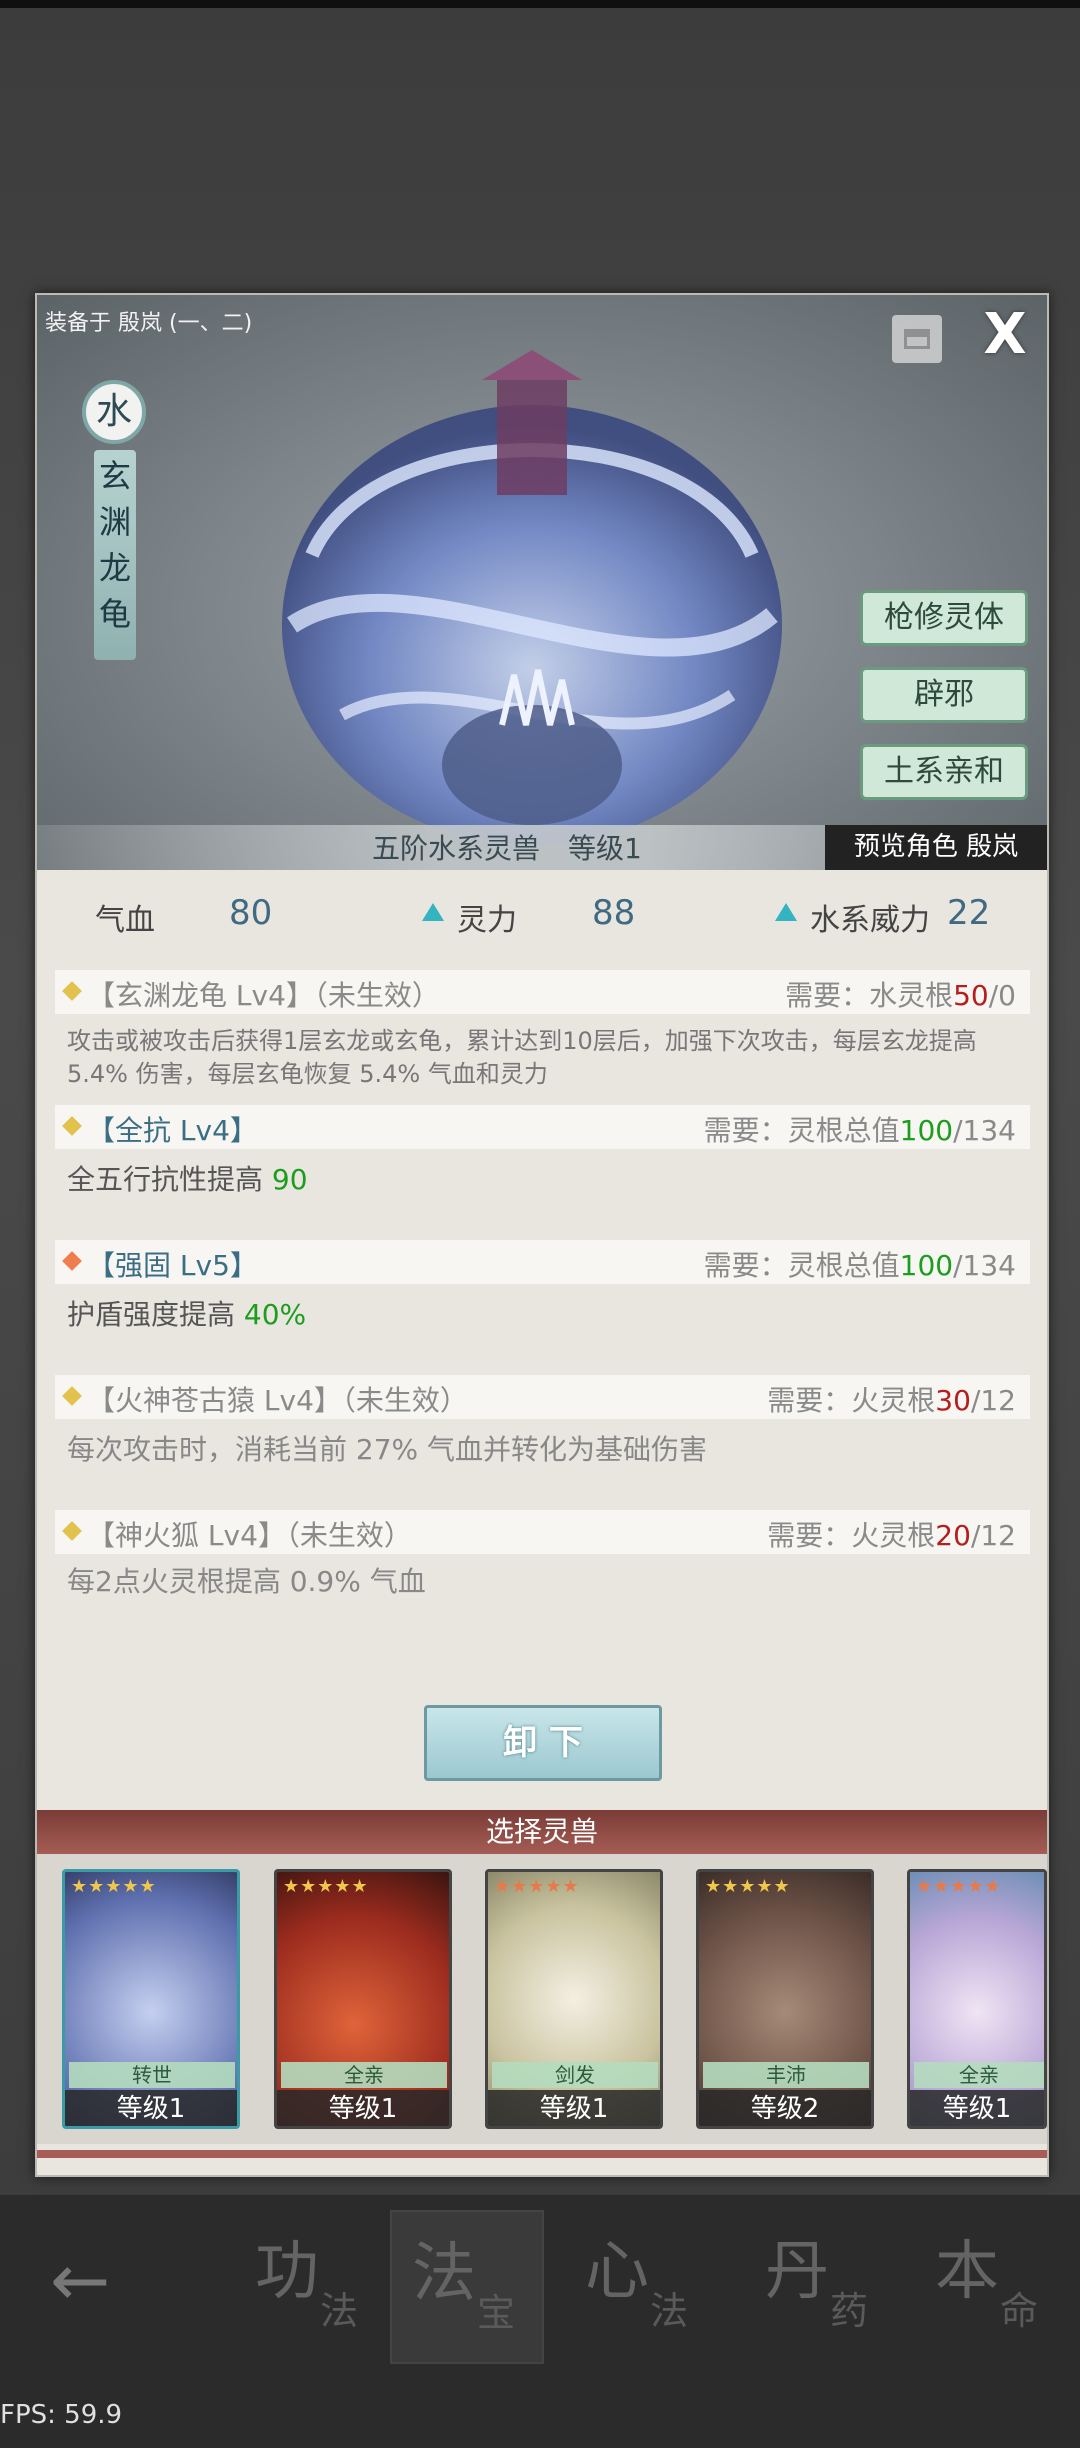 Image resolution: width=1080 pixels, height=2448 pixels. I want to click on tab-gongfa: 功 法, so click(310, 2285).